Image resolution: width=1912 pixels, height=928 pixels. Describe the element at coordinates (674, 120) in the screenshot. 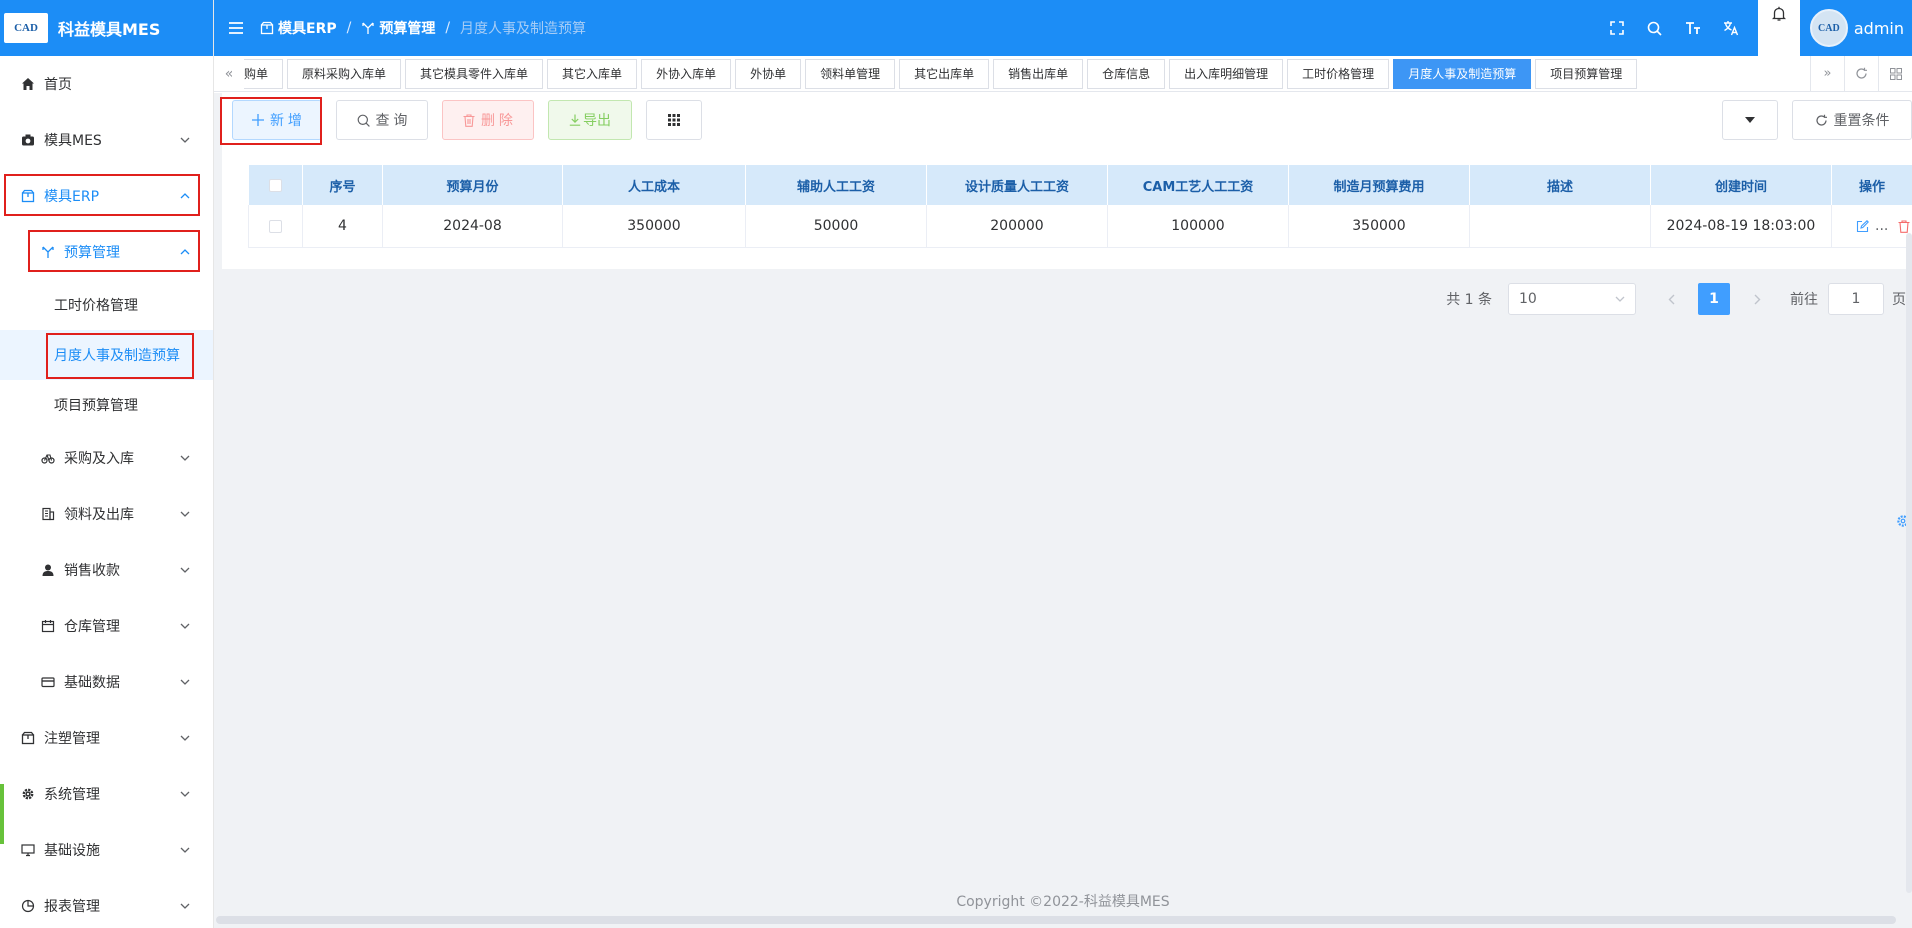

I see `column-settings-button` at that location.